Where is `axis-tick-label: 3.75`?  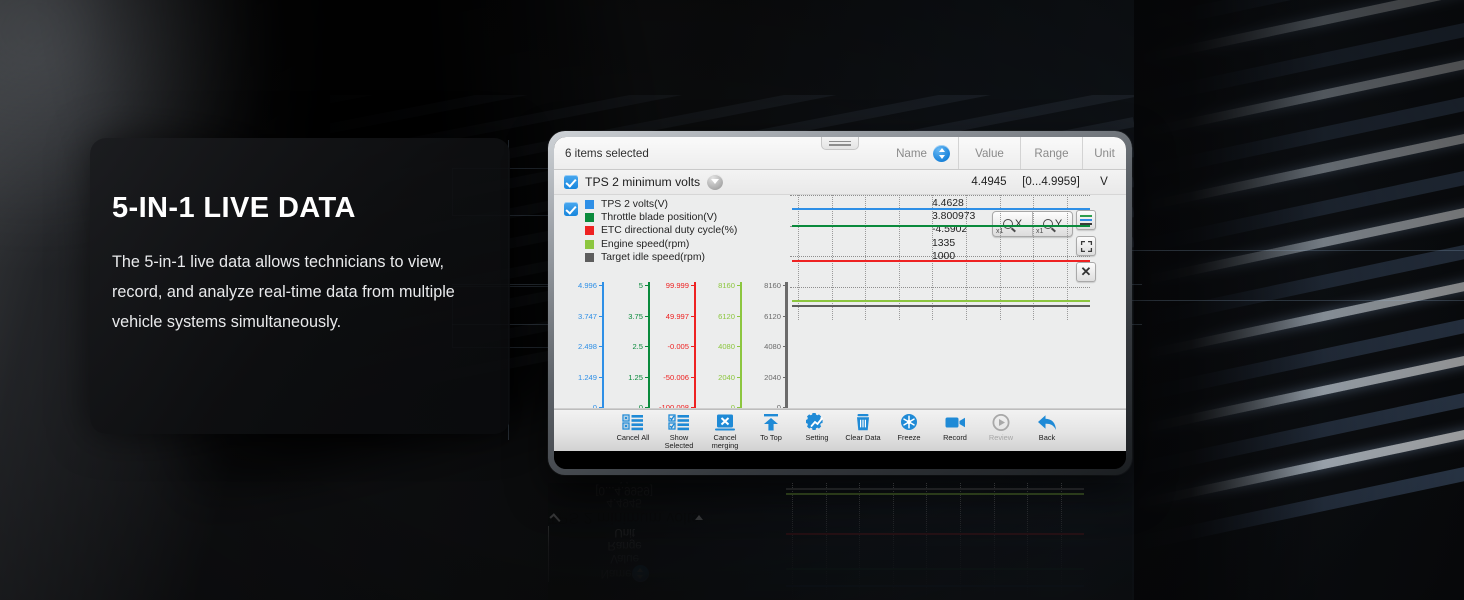
axis-tick-label: 3.75 is located at coordinates (639, 316).